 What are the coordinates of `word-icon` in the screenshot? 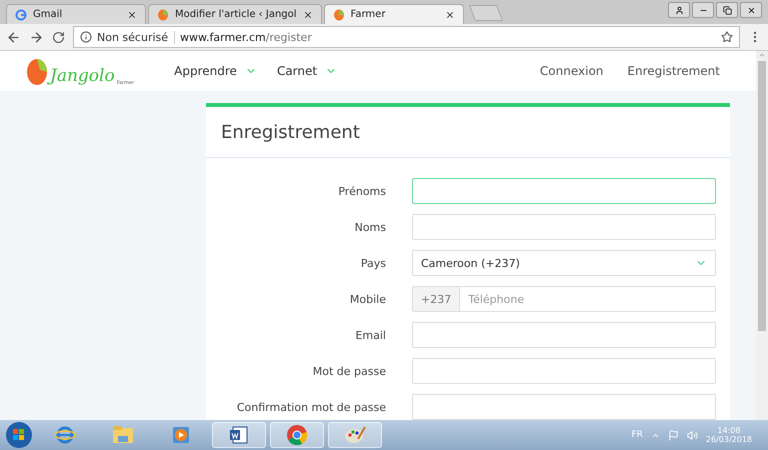 It's located at (239, 435).